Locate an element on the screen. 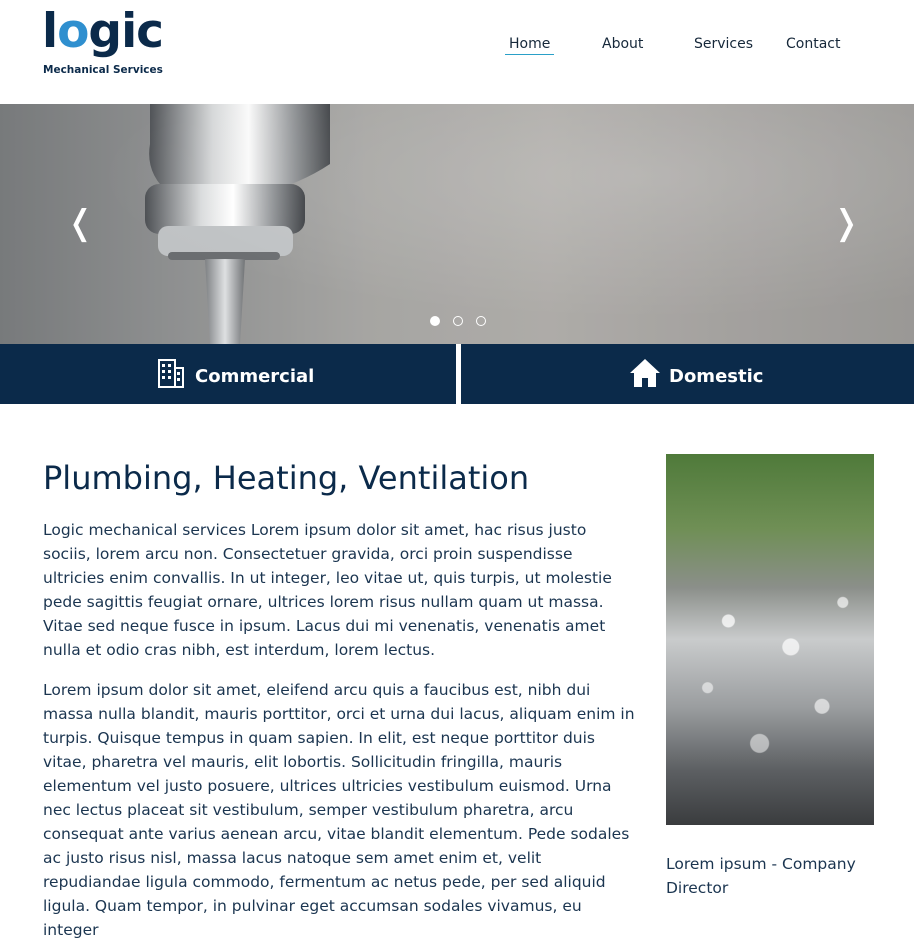 The height and width of the screenshot is (942, 914). next-slide-button: ❭ is located at coordinates (846, 223).